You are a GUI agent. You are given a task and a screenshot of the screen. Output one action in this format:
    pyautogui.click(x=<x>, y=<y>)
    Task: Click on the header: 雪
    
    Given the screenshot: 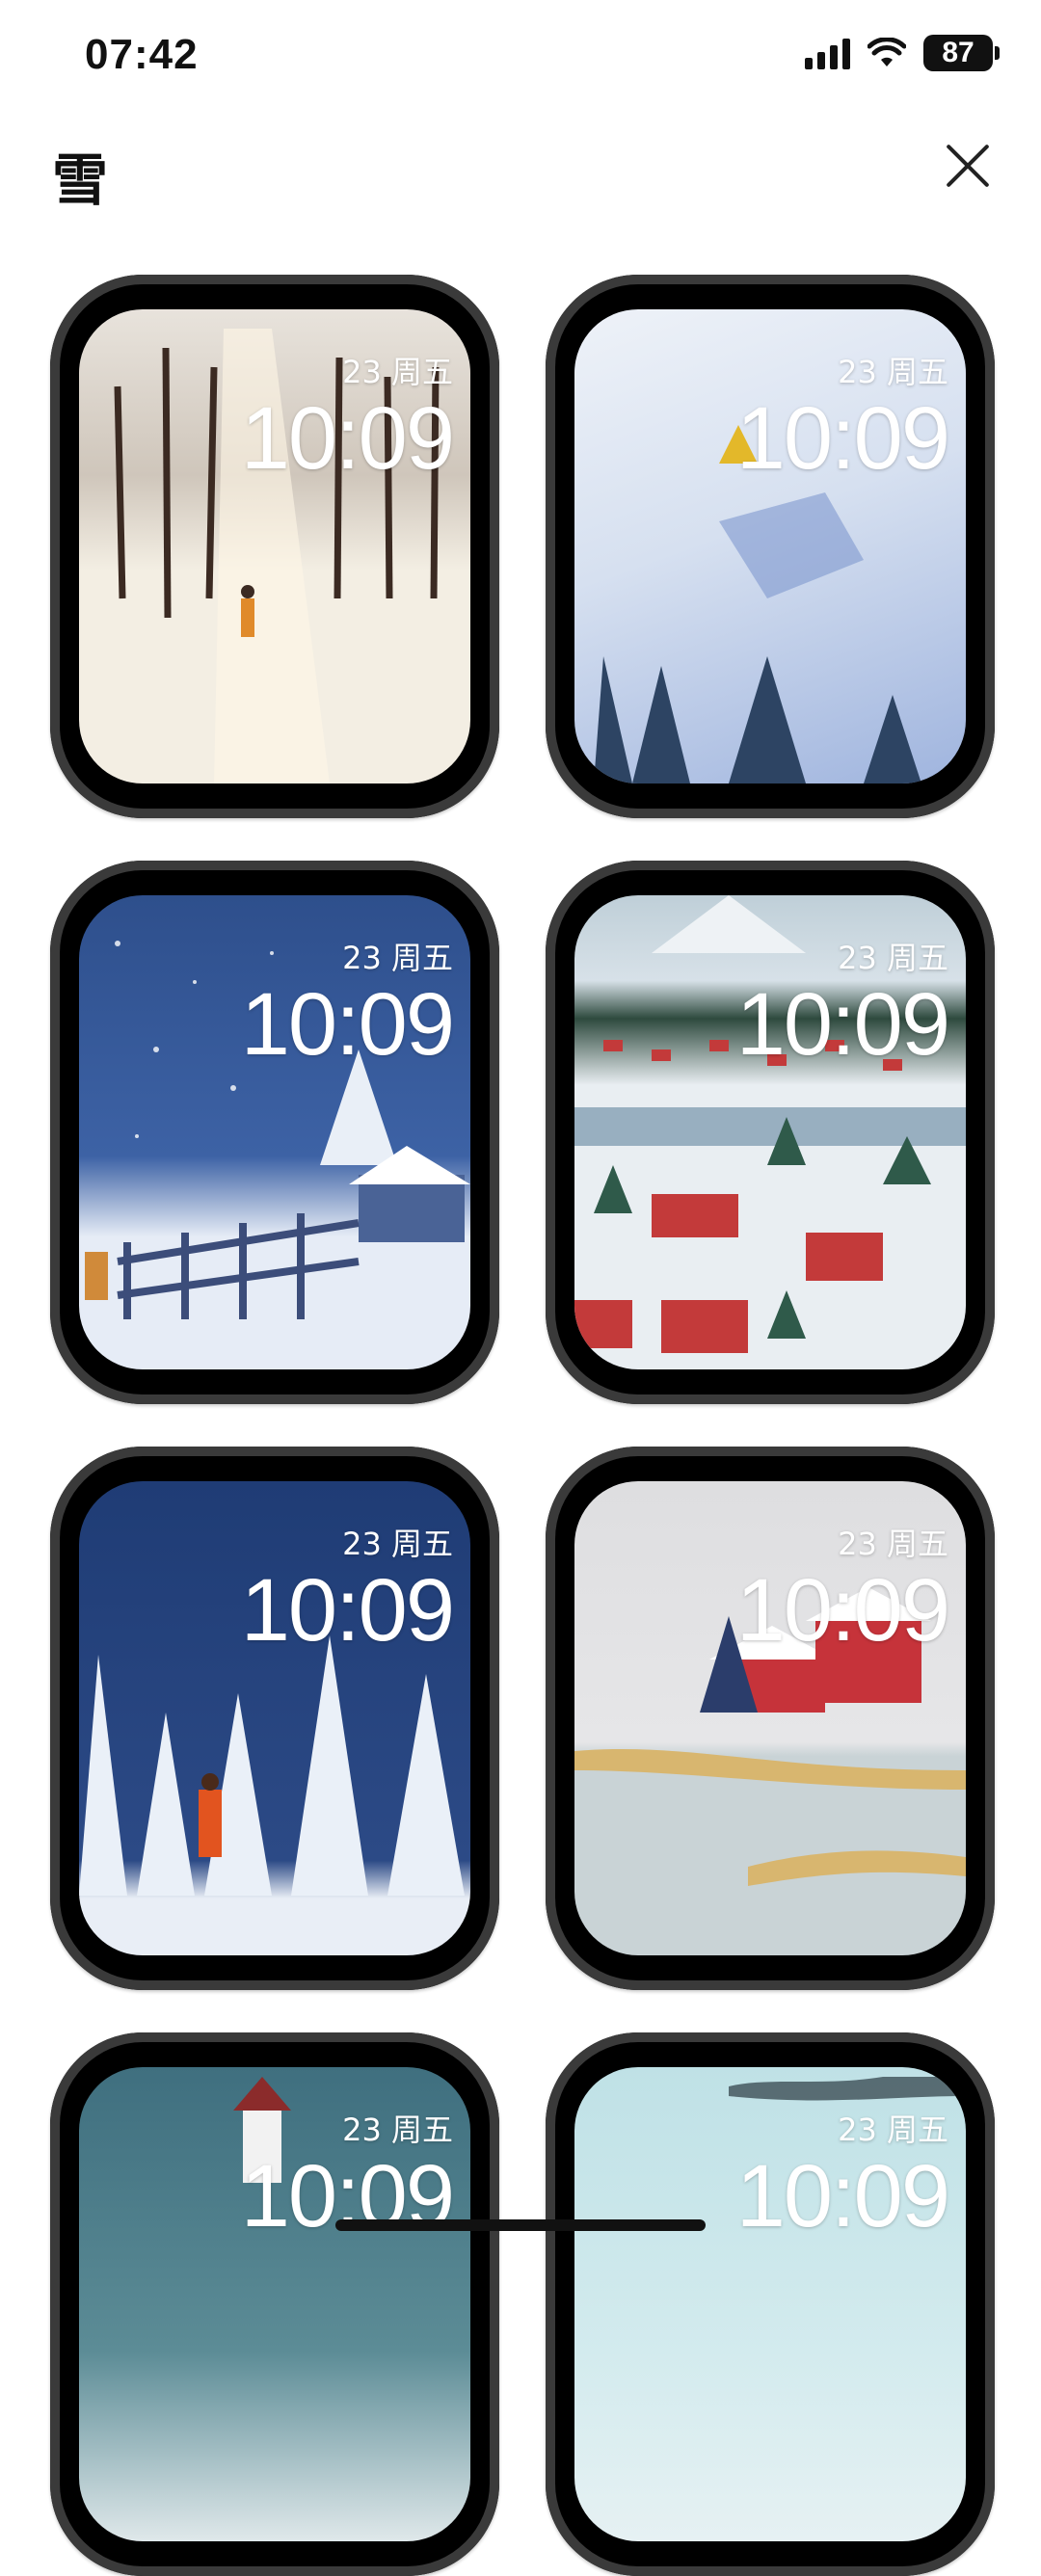 What is the action you would take?
    pyautogui.click(x=520, y=178)
    